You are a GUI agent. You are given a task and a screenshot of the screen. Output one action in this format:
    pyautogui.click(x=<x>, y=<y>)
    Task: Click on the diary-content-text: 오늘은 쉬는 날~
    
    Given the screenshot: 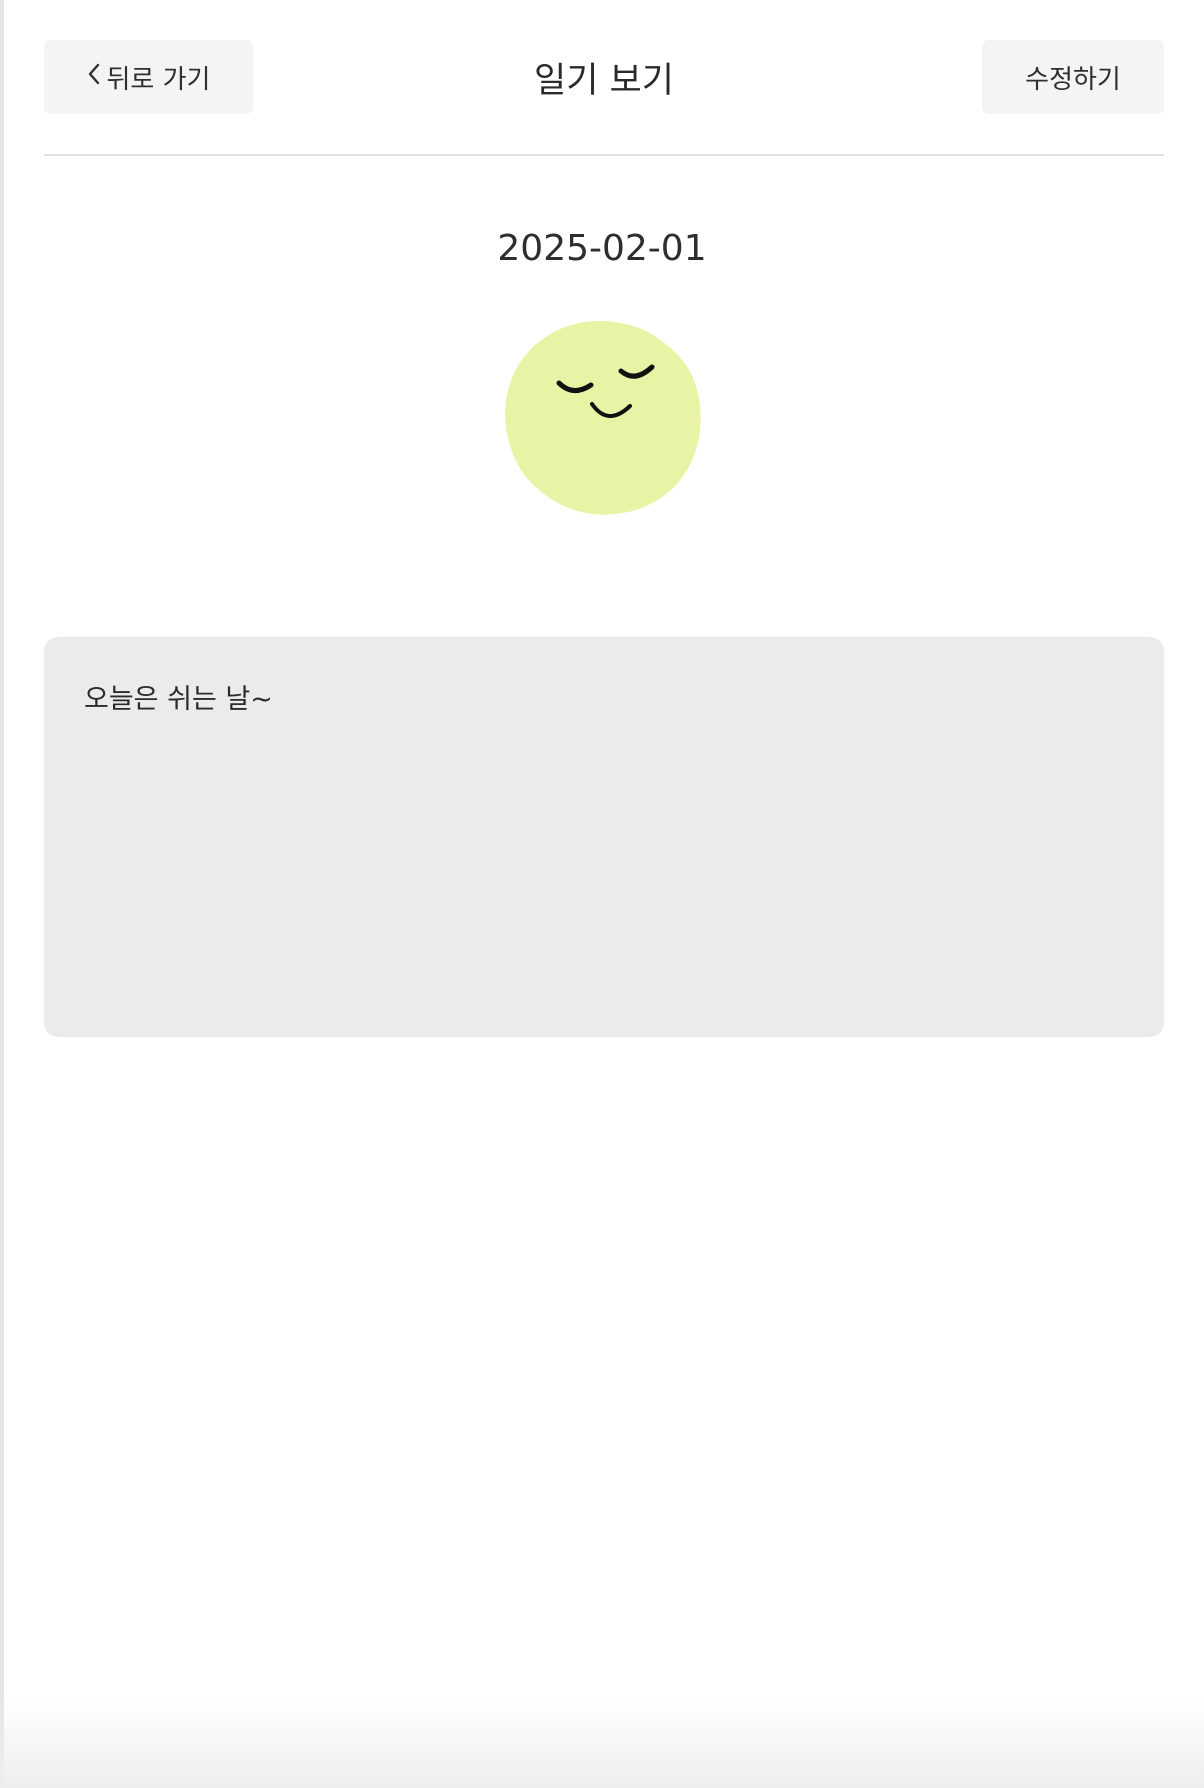 What is the action you would take?
    pyautogui.click(x=178, y=699)
    